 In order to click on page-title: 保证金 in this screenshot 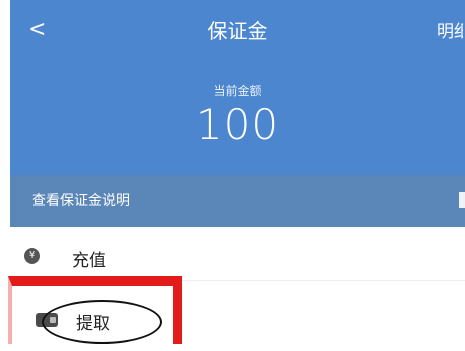, I will do `click(237, 31)`.